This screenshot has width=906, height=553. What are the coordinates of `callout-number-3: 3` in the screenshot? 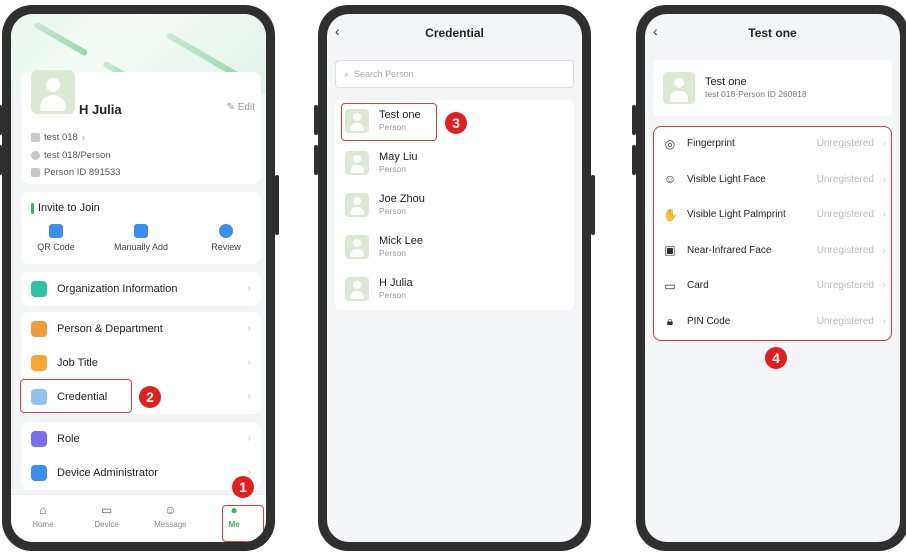 It's located at (456, 123).